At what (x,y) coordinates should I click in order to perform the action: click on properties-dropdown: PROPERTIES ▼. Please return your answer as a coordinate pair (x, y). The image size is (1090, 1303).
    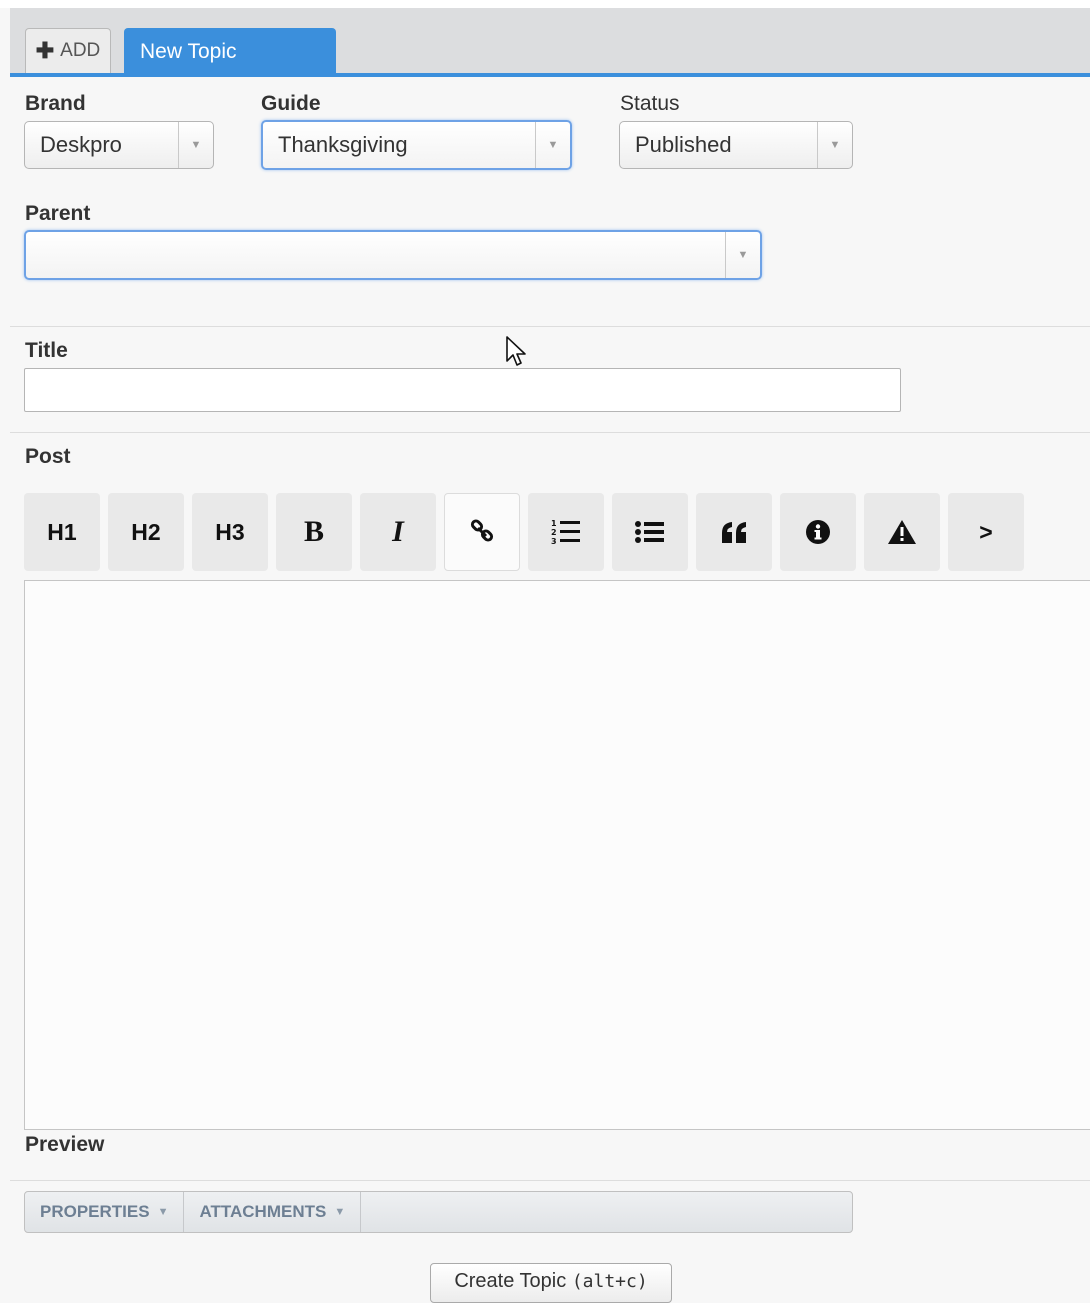
    Looking at the image, I should click on (105, 1212).